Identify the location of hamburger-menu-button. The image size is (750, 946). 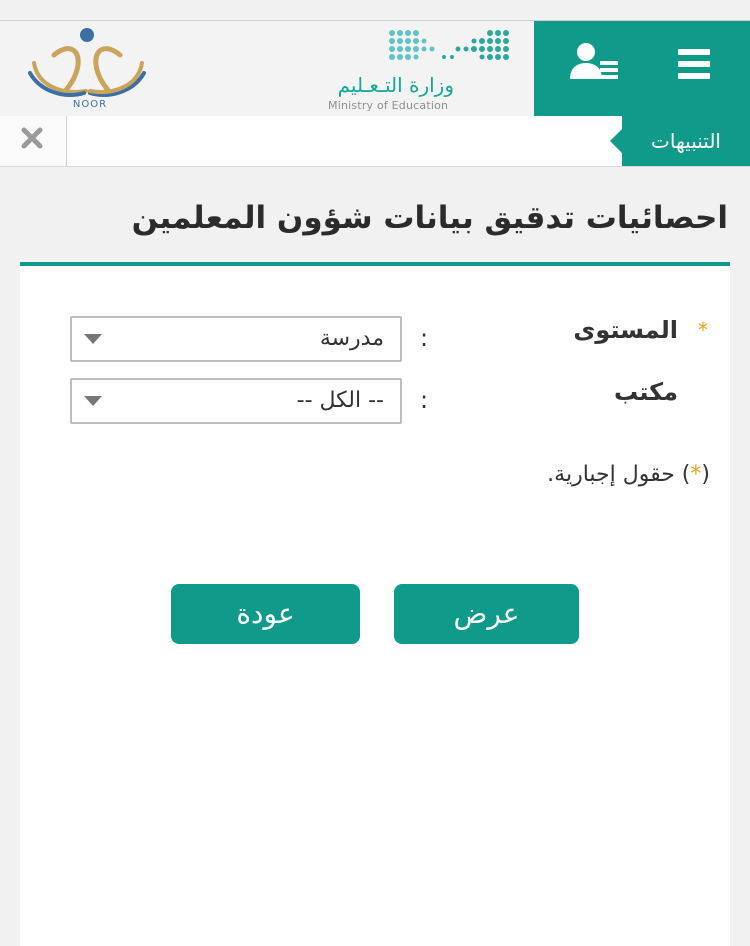
(696, 67).